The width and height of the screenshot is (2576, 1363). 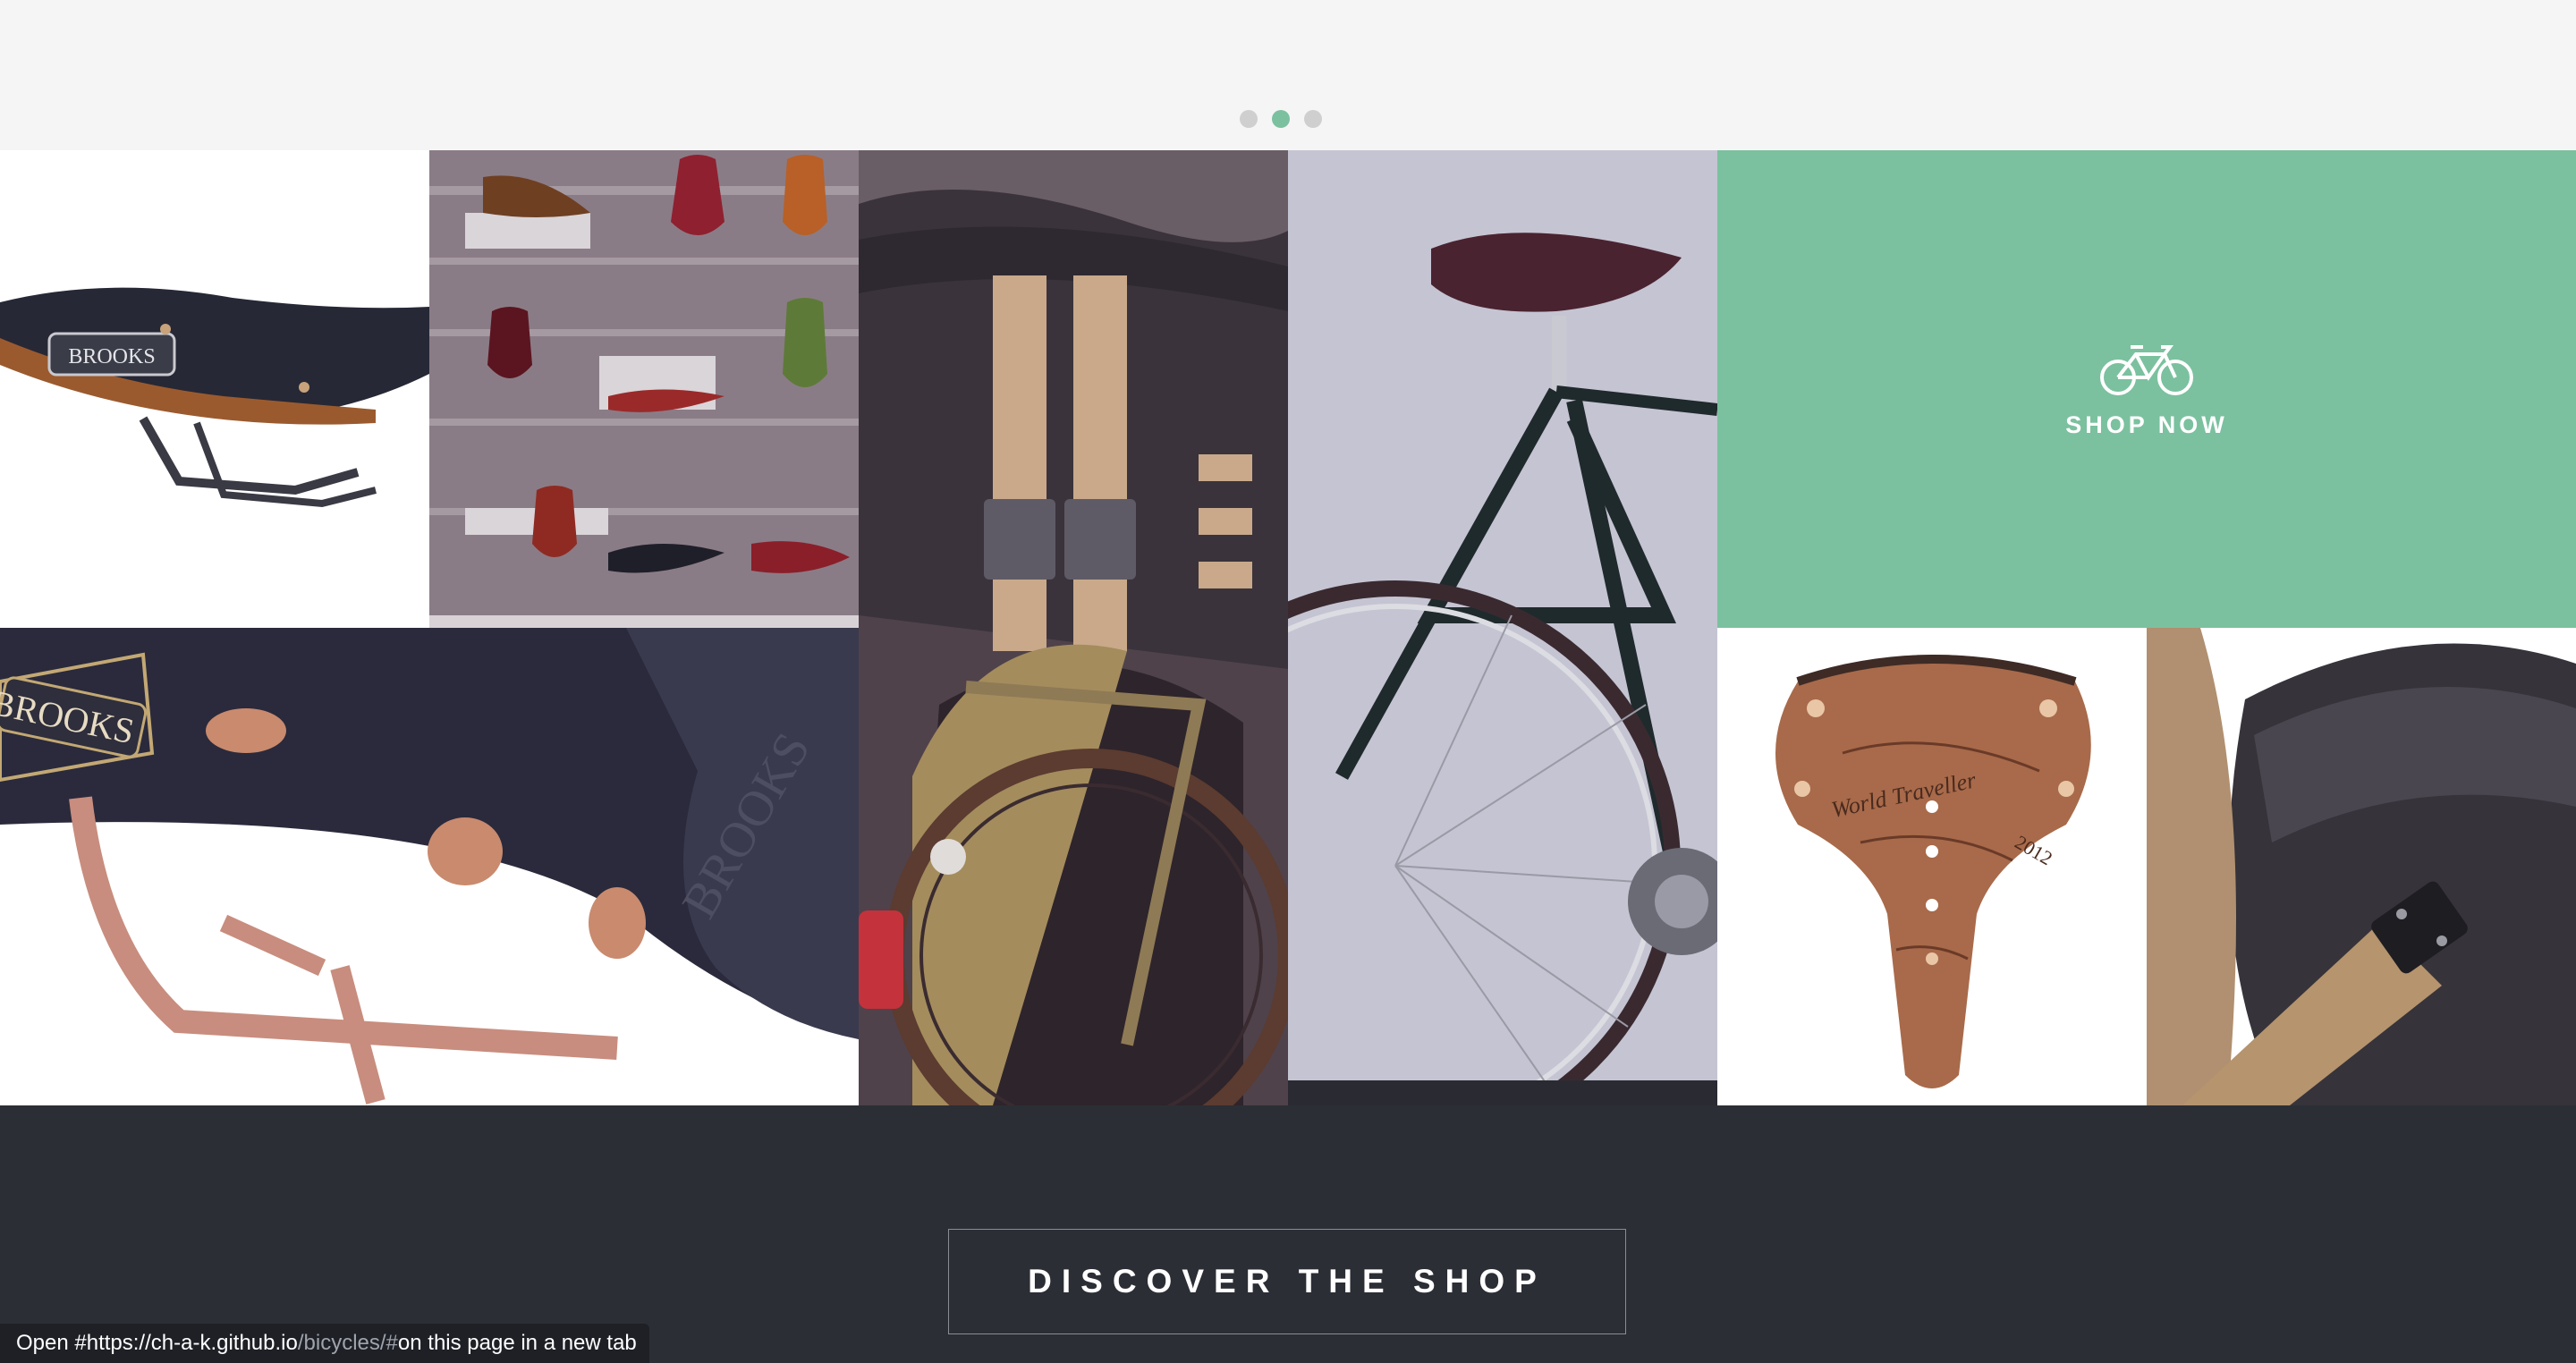 What do you see at coordinates (2361, 867) in the screenshot?
I see `messenger-bag-photo` at bounding box center [2361, 867].